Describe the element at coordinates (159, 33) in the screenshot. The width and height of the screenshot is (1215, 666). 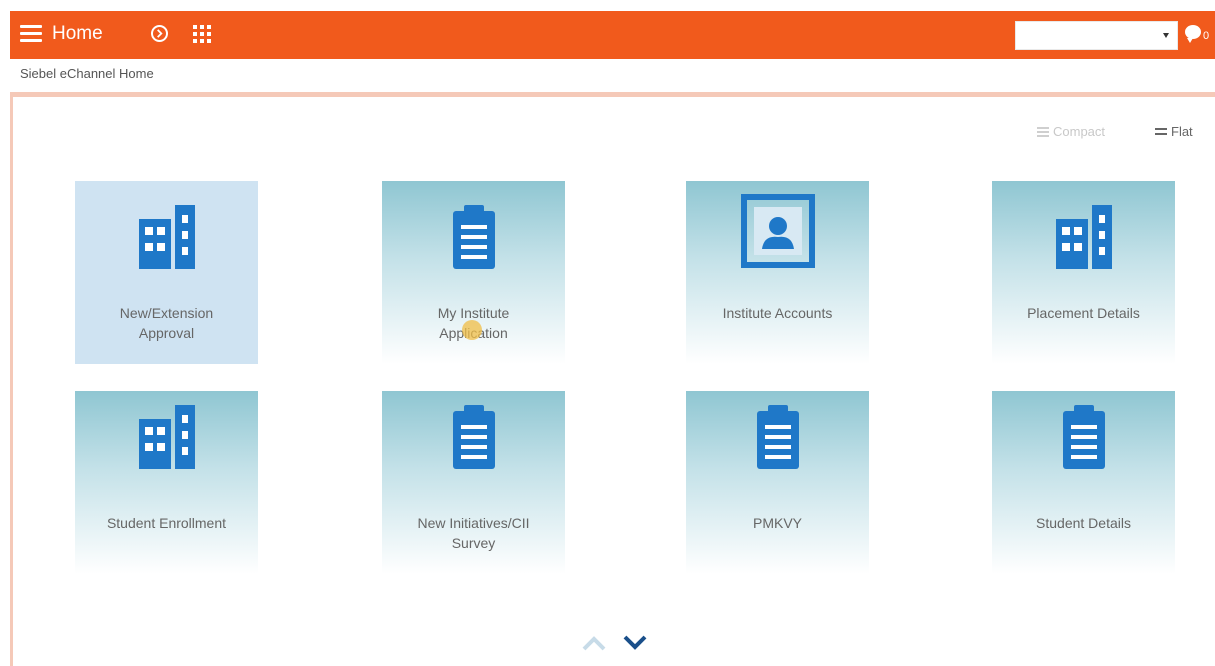
I see `circle-arrow-right-icon` at that location.